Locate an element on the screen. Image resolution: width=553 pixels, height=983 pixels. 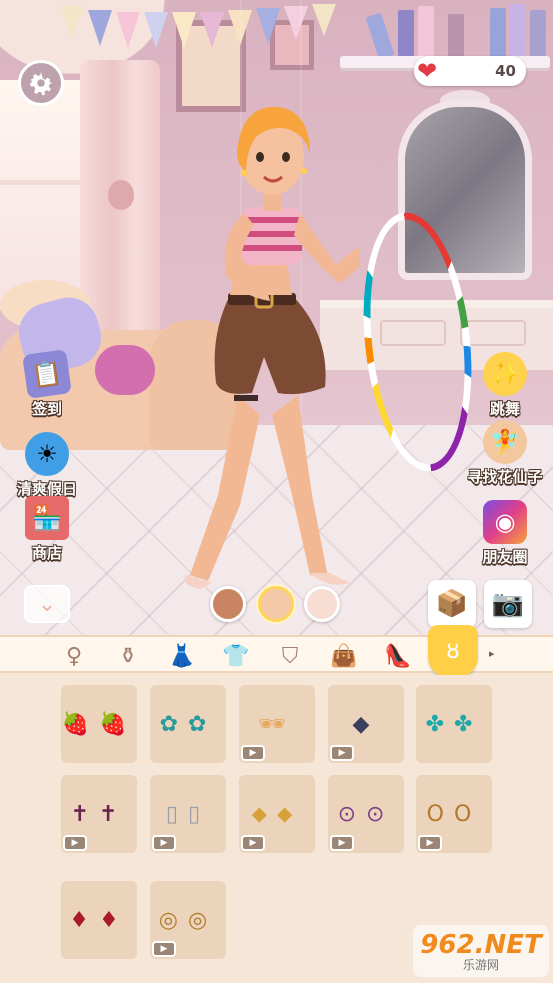
bag-icon: 👜 is located at coordinates (344, 656).